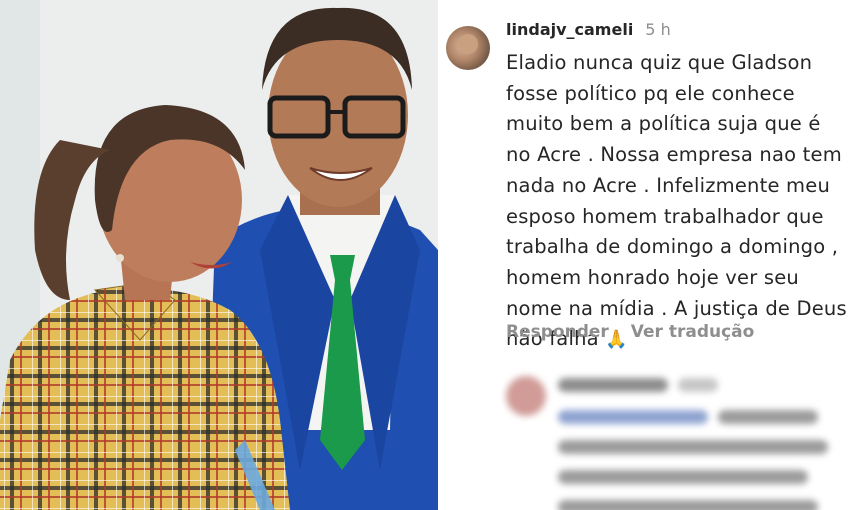 The width and height of the screenshot is (850, 510). What do you see at coordinates (652, 277) in the screenshot?
I see `comment-line: homem honrado hoje ver seu` at bounding box center [652, 277].